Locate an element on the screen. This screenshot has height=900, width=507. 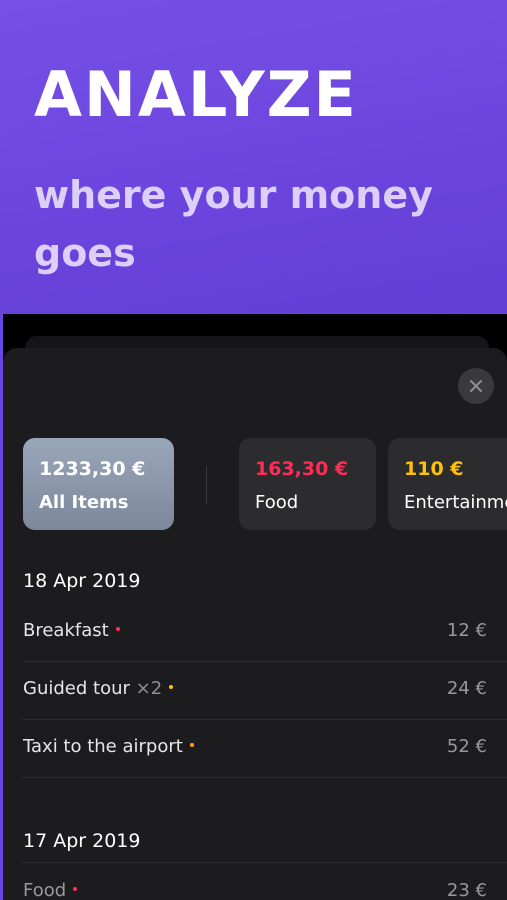
item-name: Guided tour is located at coordinates (76, 688).